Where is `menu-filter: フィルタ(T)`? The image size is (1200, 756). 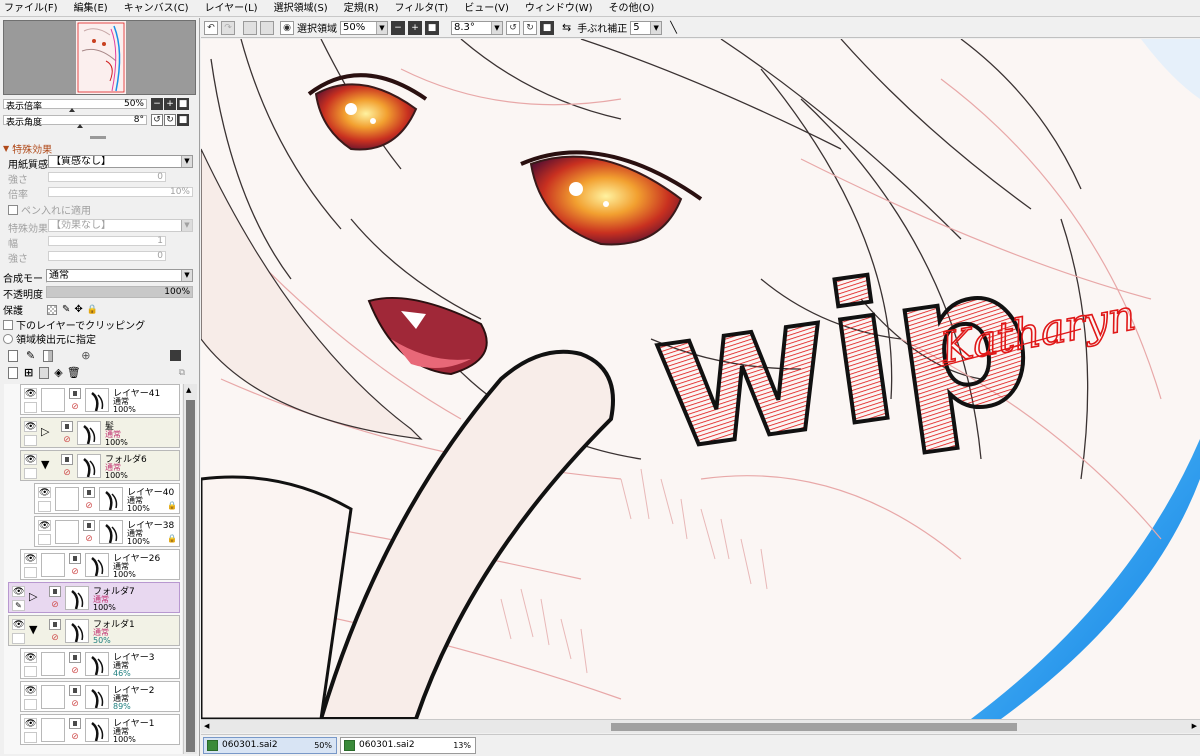 menu-filter: フィルタ(T) is located at coordinates (421, 8).